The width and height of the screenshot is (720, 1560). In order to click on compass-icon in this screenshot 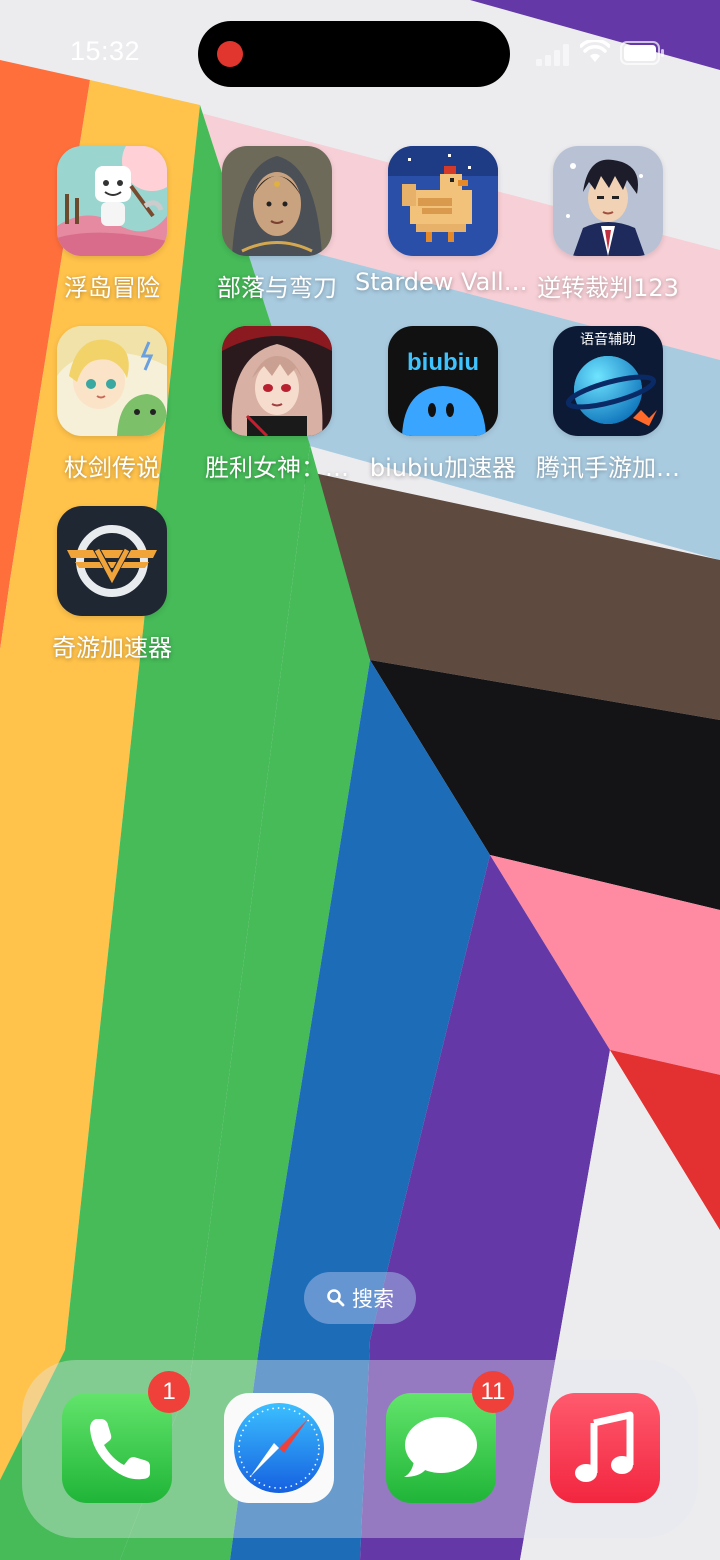, I will do `click(279, 1448)`.